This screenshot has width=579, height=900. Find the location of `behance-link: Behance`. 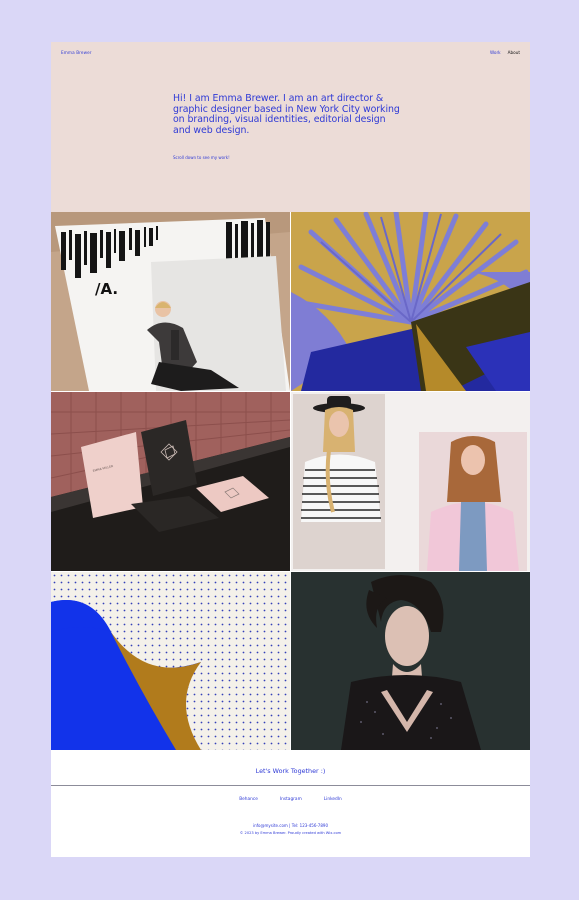

behance-link: Behance is located at coordinates (248, 799).